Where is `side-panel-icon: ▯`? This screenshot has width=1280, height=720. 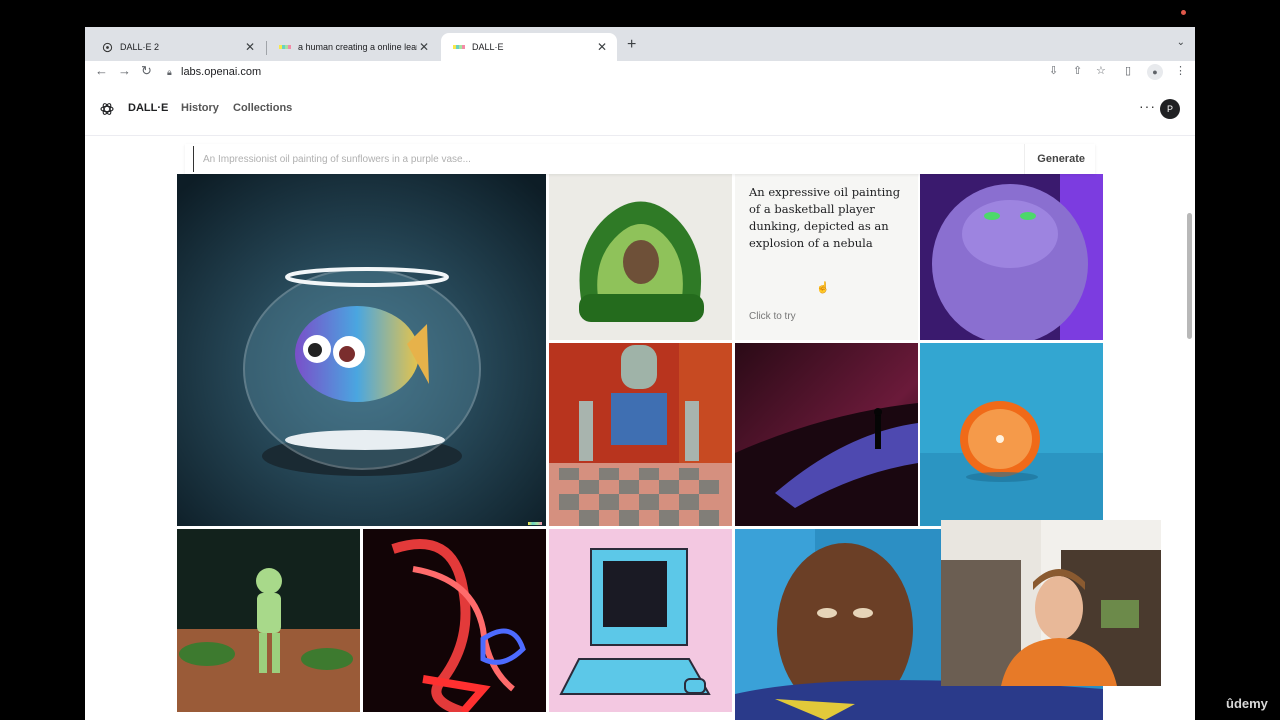
side-panel-icon: ▯ is located at coordinates (1128, 70).